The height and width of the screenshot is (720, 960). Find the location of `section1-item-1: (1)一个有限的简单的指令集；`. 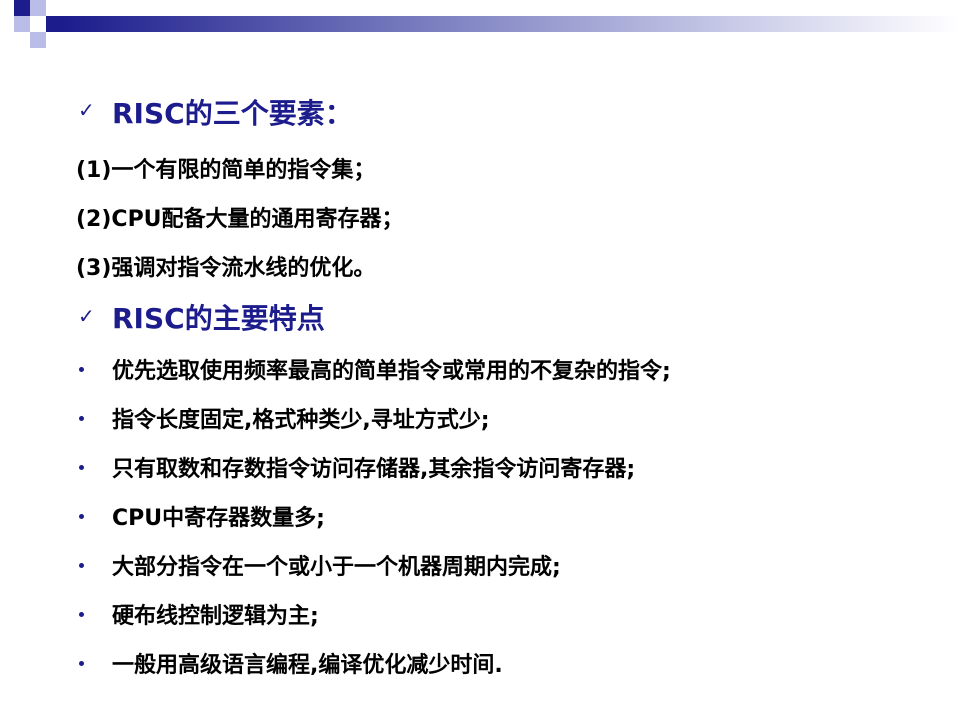

section1-item-1: (1)一个有限的简单的指令集； is located at coordinates (226, 170).